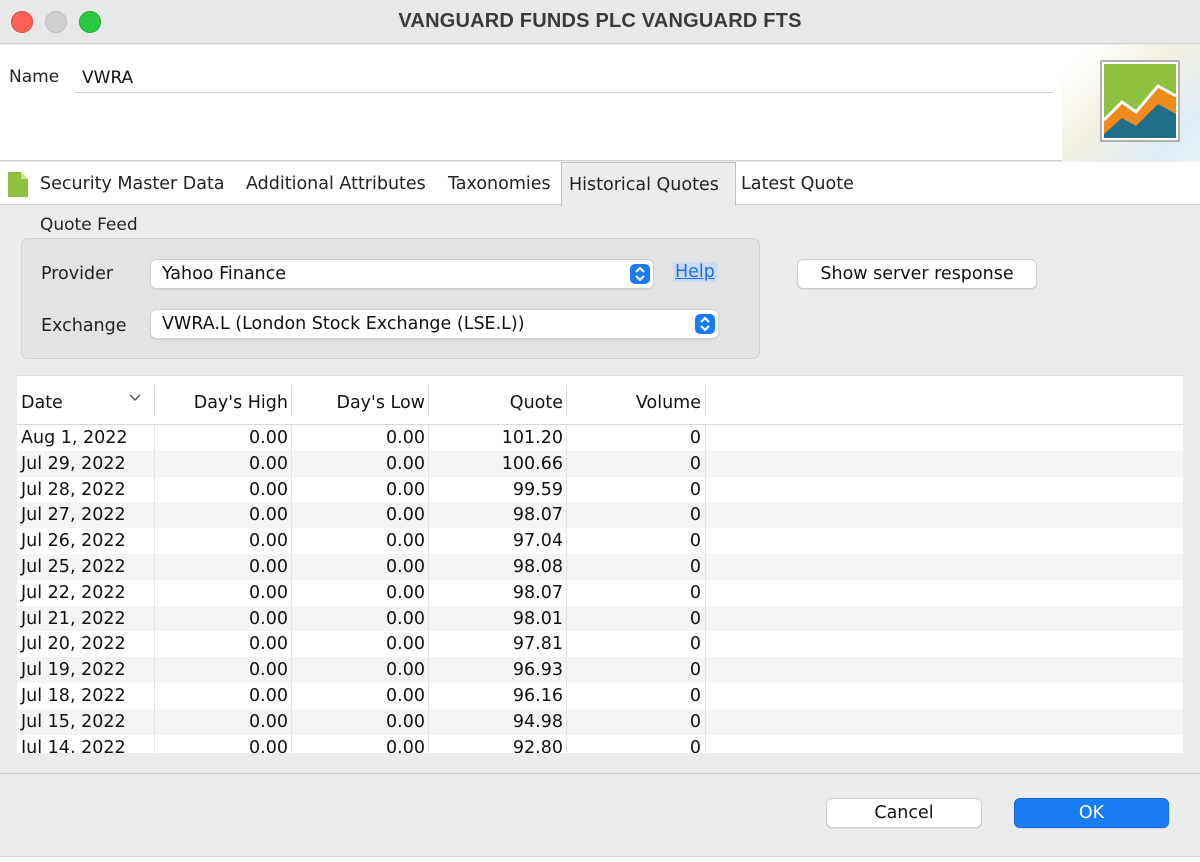 The width and height of the screenshot is (1200, 862). Describe the element at coordinates (634, 403) in the screenshot. I see `column-header-volume: Volume` at that location.